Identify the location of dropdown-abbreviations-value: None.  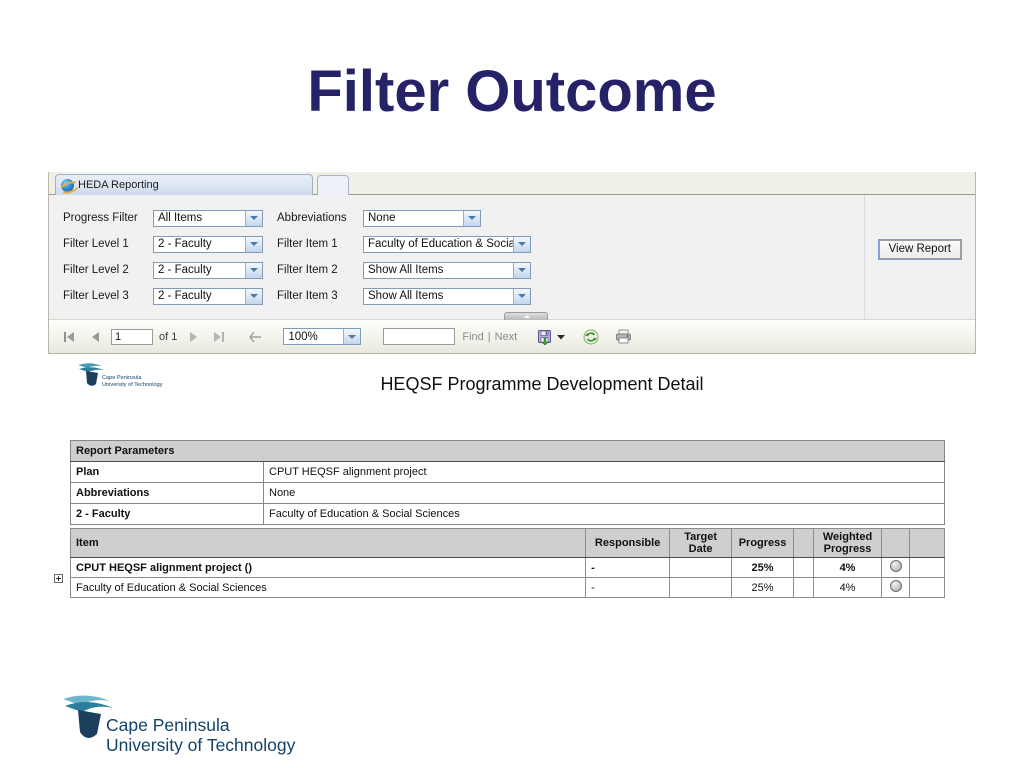
(382, 218).